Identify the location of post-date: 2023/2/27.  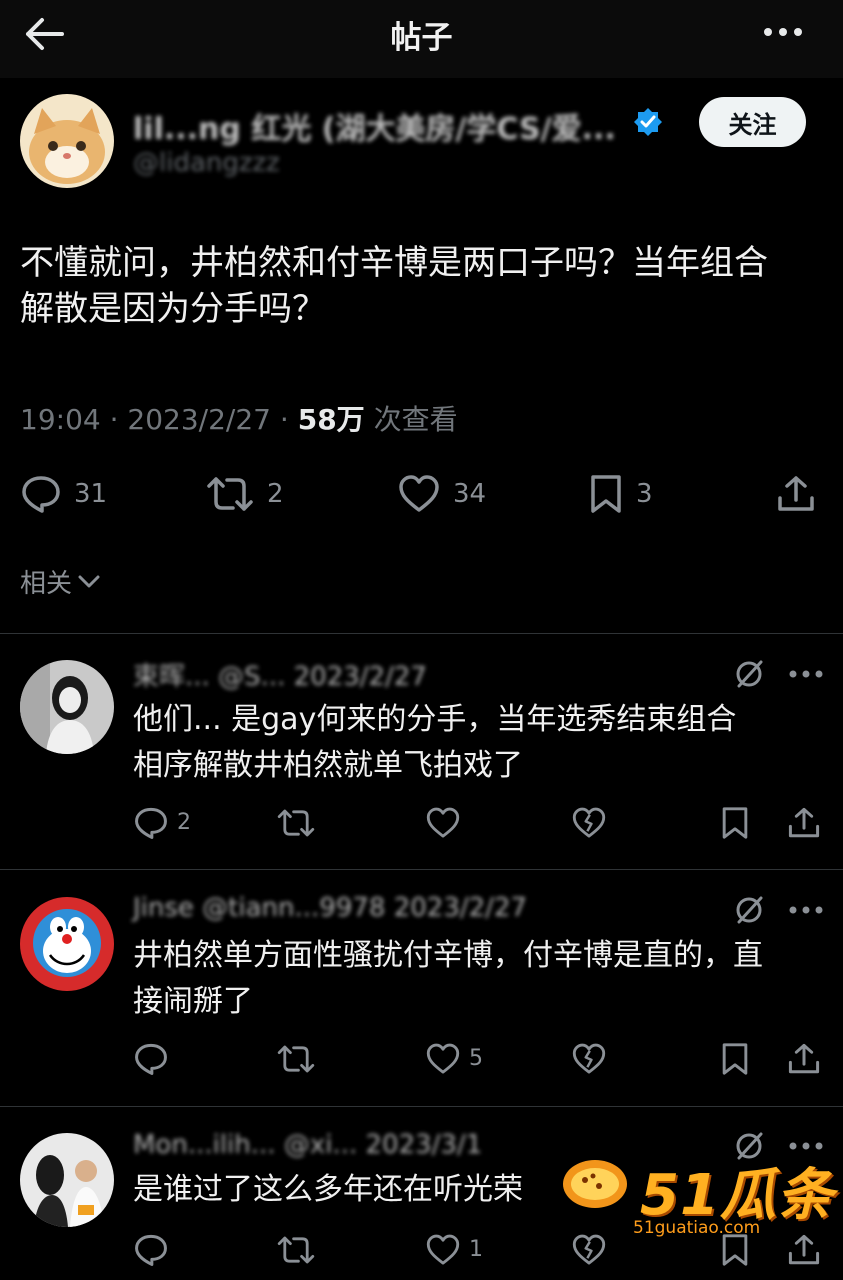
(199, 419).